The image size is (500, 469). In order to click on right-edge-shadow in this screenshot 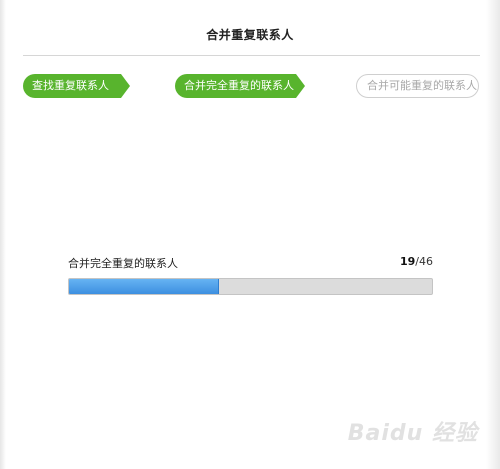, I will do `click(493, 234)`.